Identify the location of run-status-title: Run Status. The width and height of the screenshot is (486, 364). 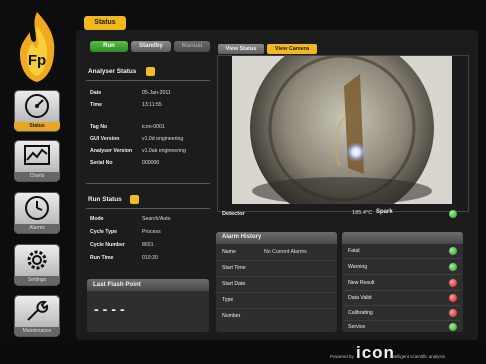
(105, 199).